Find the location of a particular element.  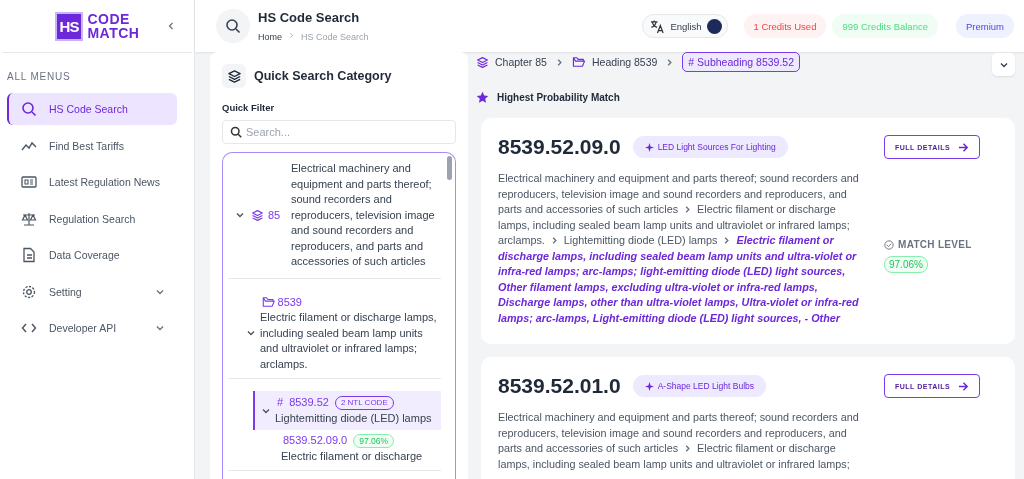

tariff-description: Electric filament or discharge is located at coordinates (352, 456).